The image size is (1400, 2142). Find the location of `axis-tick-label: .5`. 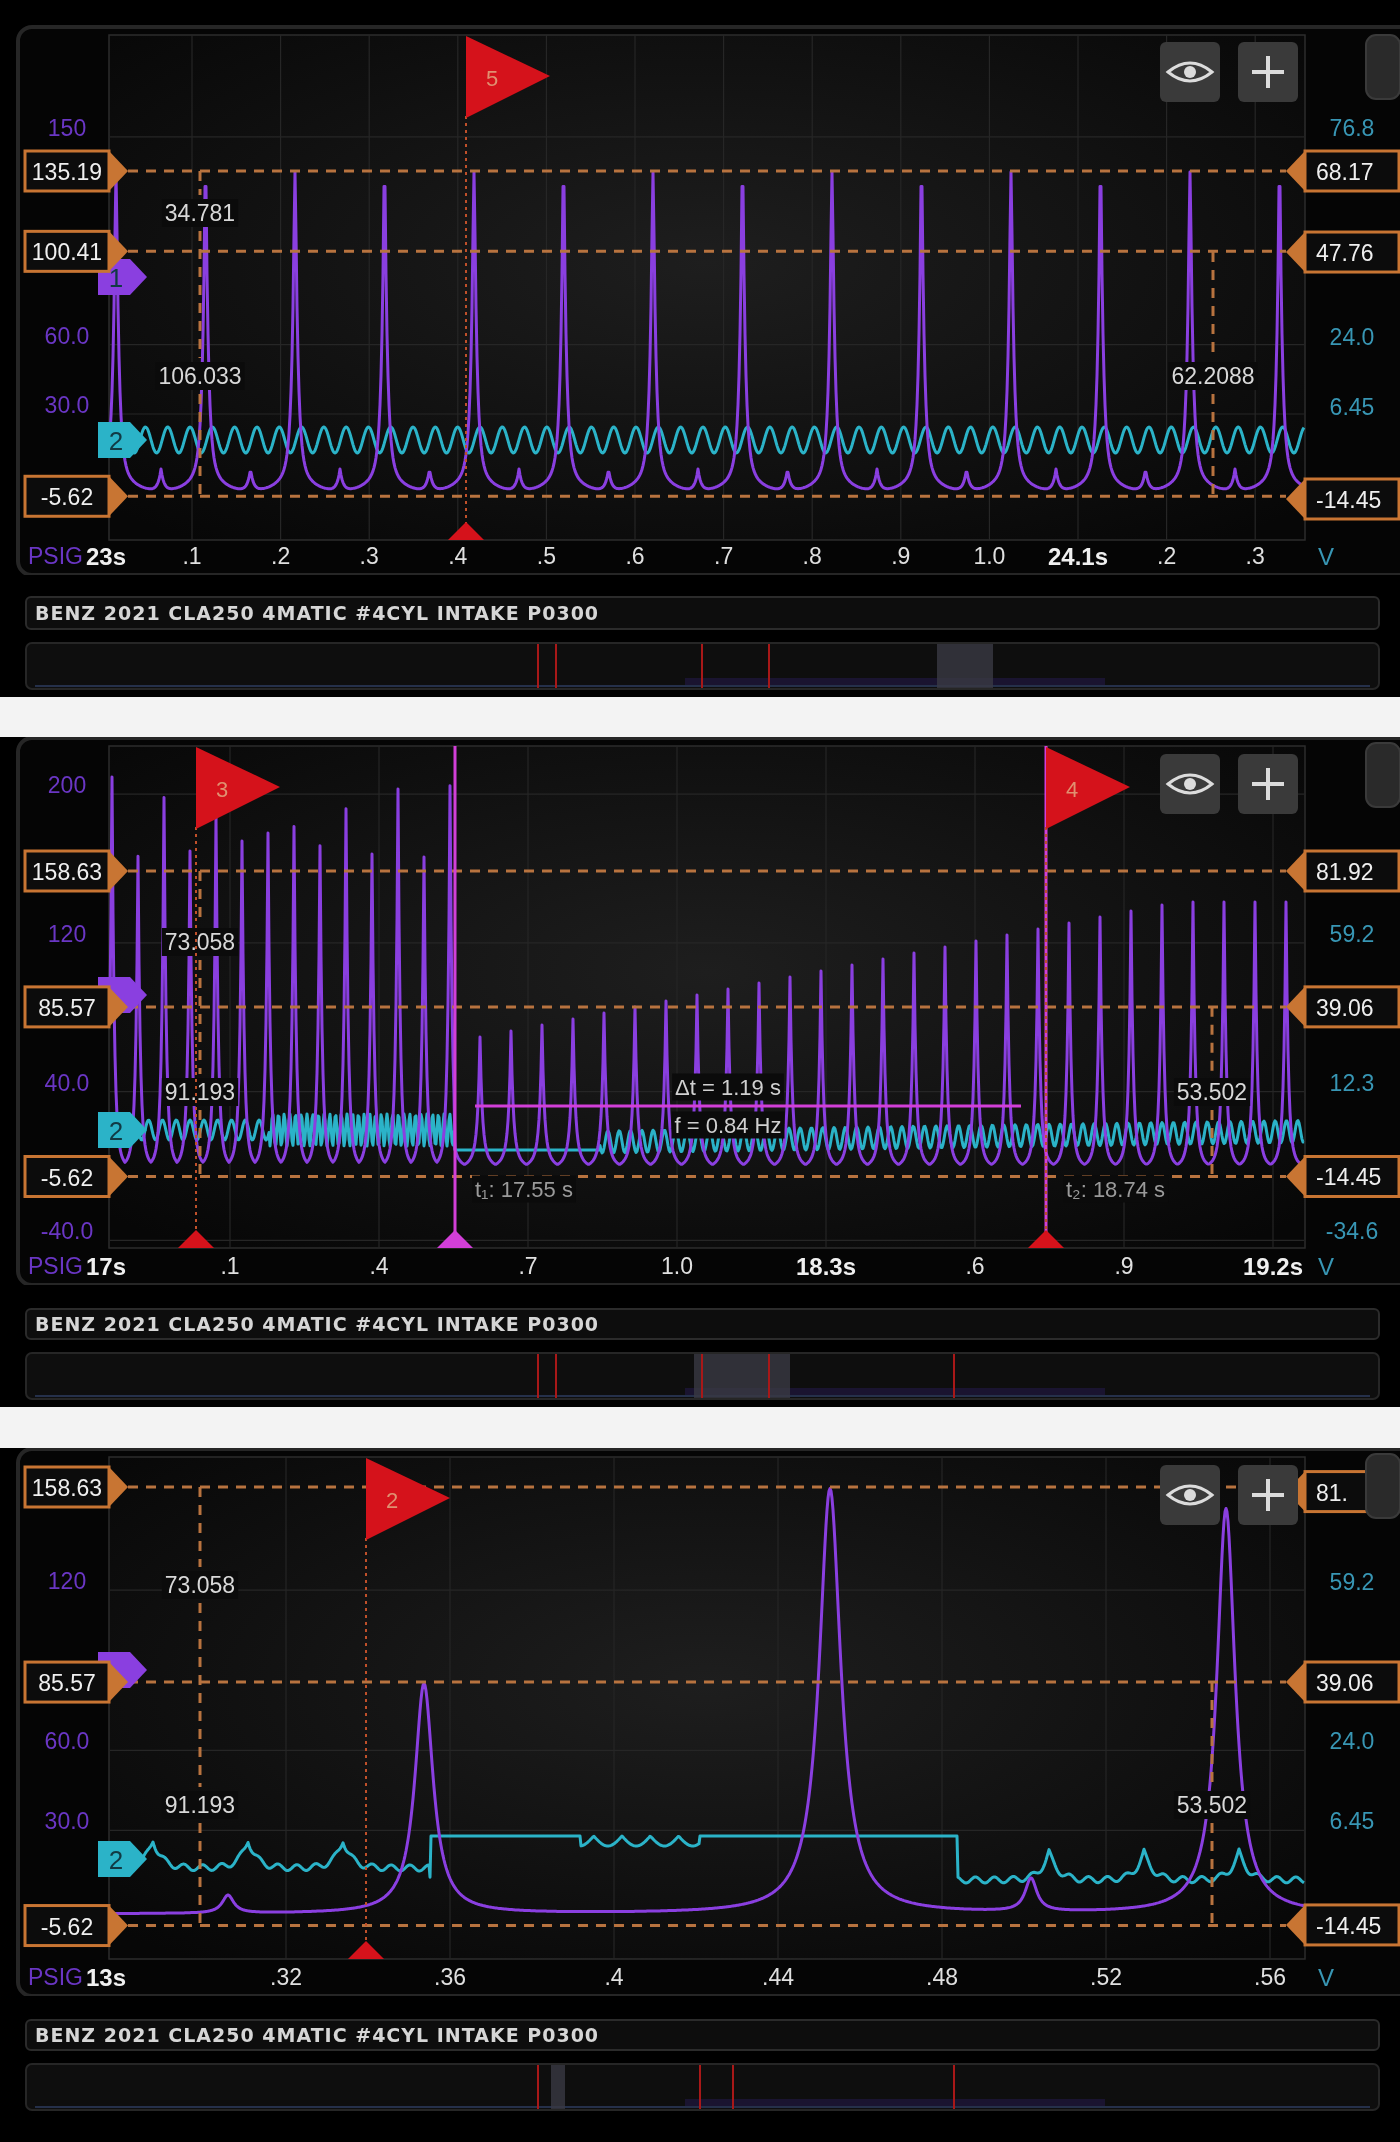

axis-tick-label: .5 is located at coordinates (546, 556).